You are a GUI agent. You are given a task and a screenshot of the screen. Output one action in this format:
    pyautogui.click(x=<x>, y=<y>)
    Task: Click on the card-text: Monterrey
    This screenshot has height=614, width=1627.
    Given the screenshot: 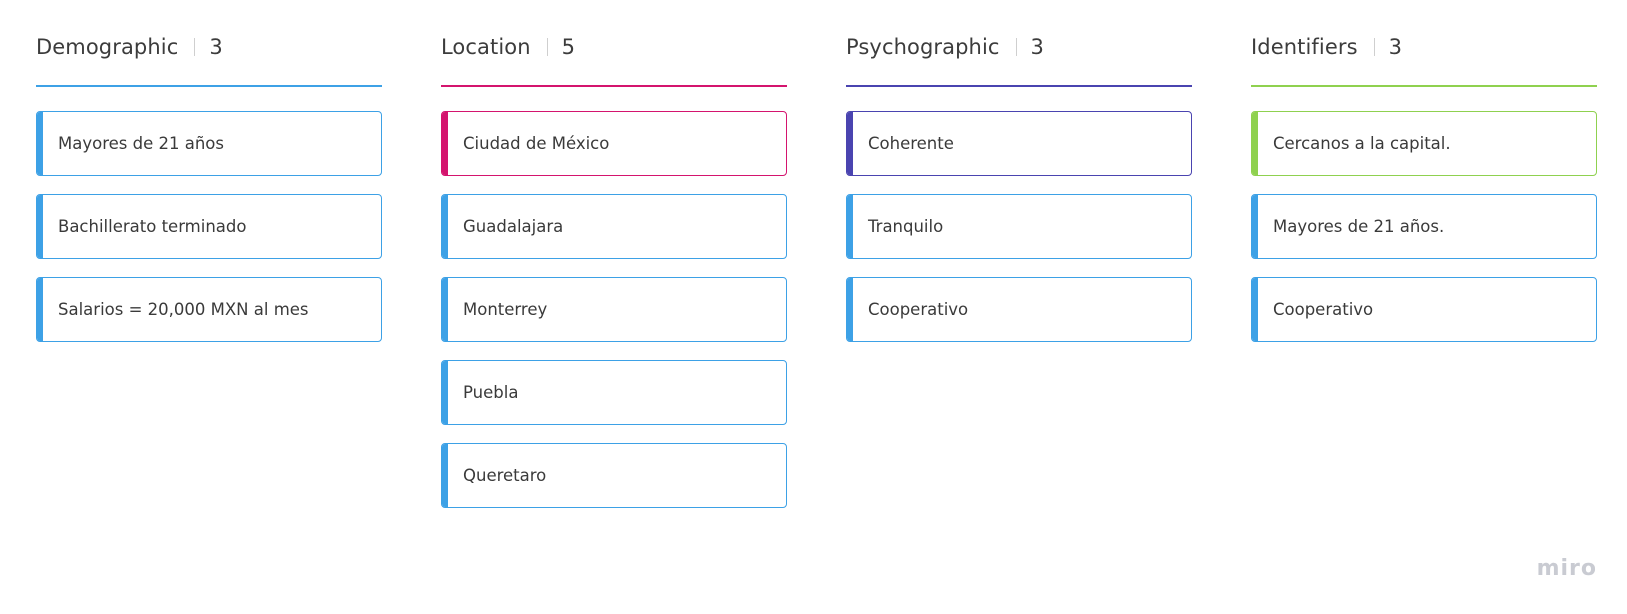 What is the action you would take?
    pyautogui.click(x=505, y=309)
    